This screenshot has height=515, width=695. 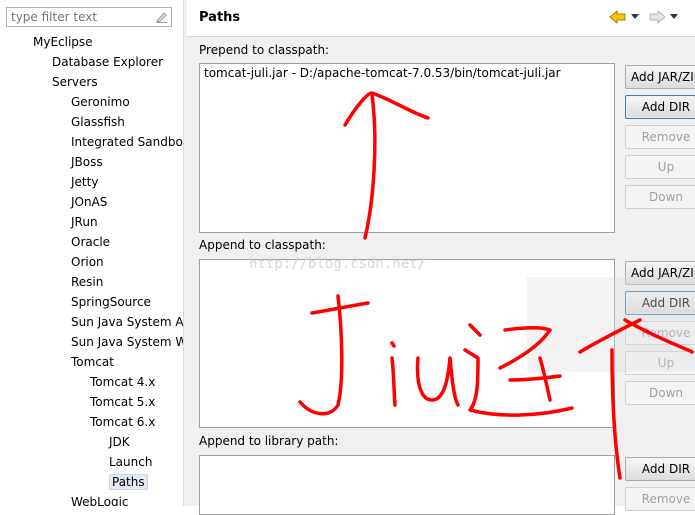 What do you see at coordinates (407, 485) in the screenshot?
I see `library-path-list` at bounding box center [407, 485].